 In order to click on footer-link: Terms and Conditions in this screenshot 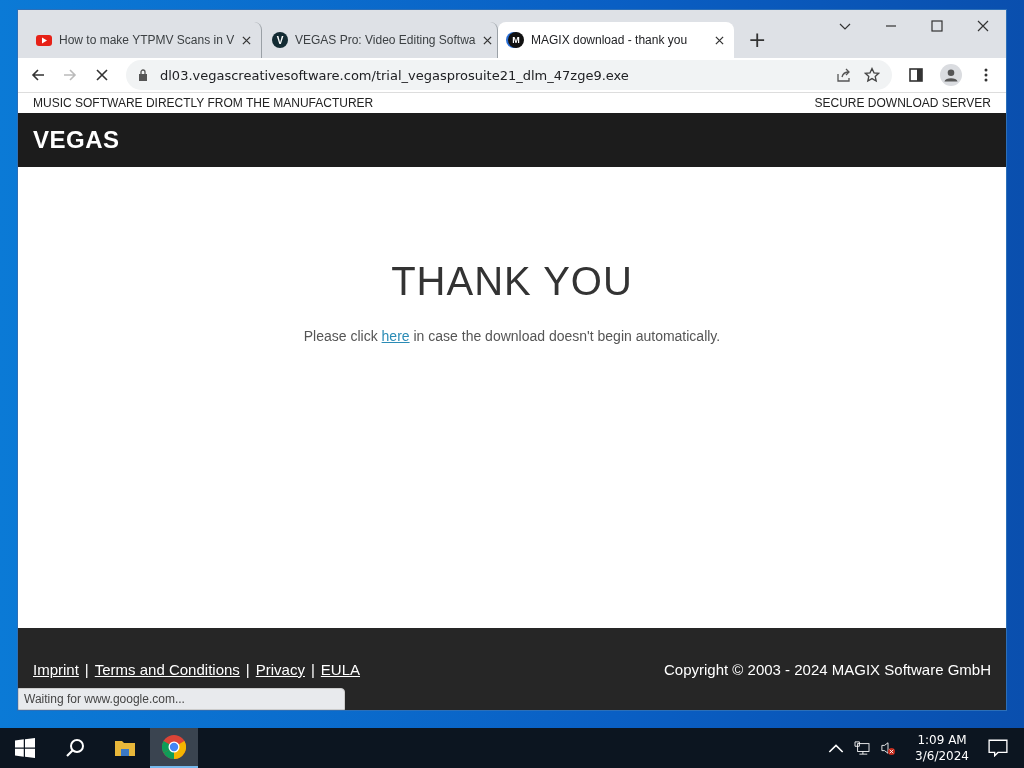, I will do `click(167, 669)`.